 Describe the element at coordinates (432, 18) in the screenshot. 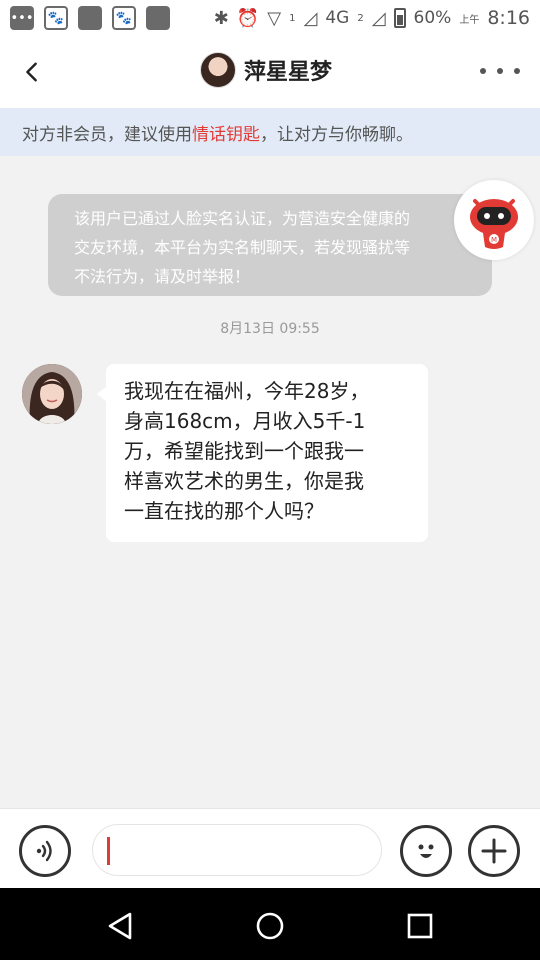

I see `battery-percent: 60%` at that location.